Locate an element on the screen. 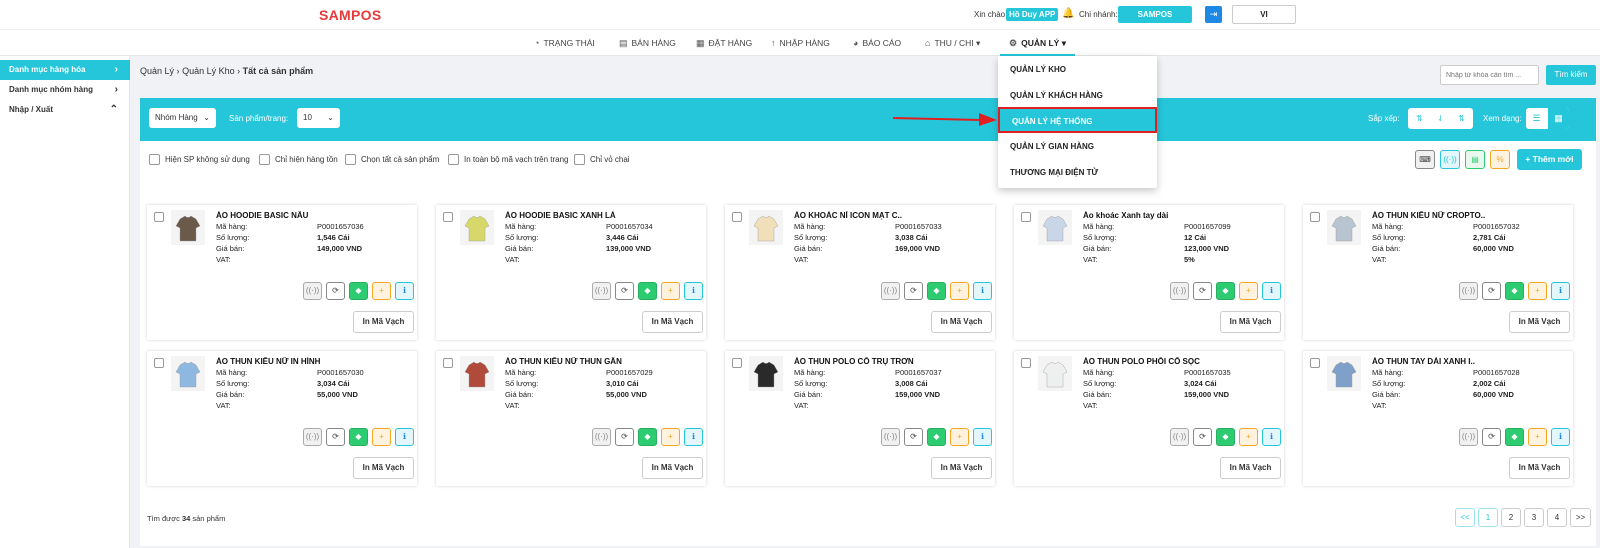  nav-item-trang-thai: ◔ TRẠNG THÁI is located at coordinates (564, 43).